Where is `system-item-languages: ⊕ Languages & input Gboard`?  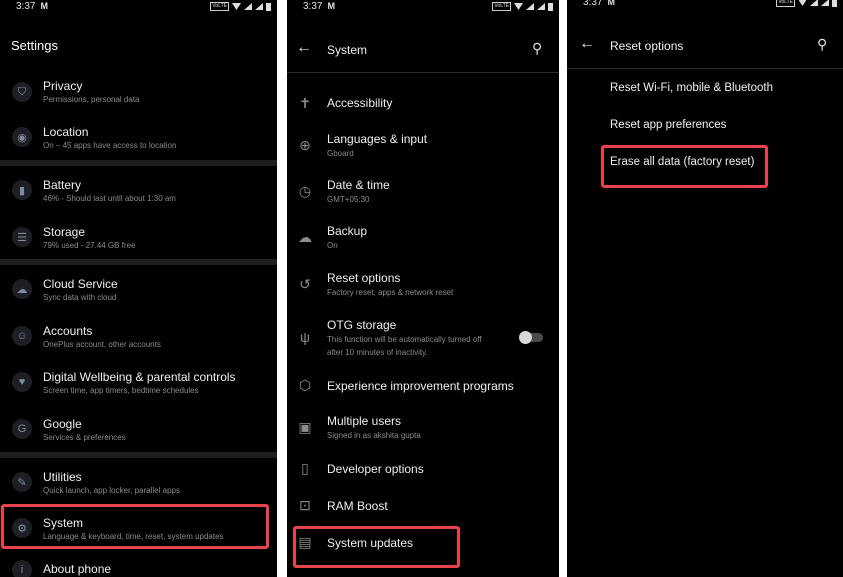 system-item-languages: ⊕ Languages & input Gboard is located at coordinates (423, 146).